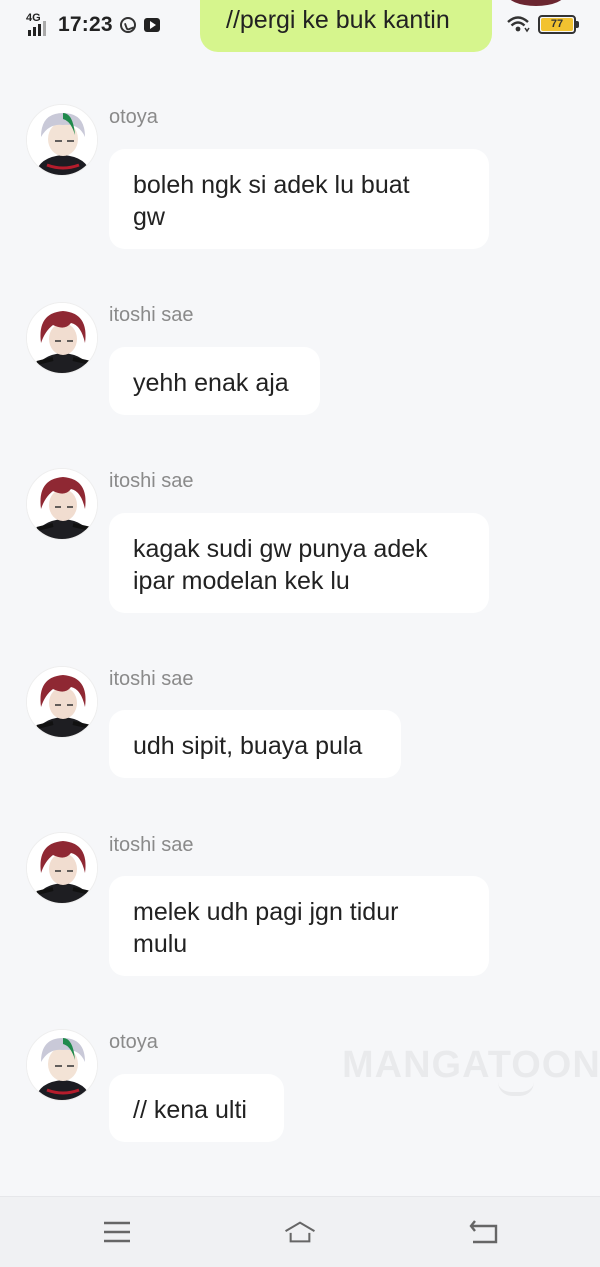 This screenshot has width=600, height=1267. Describe the element at coordinates (152, 25) in the screenshot. I see `youtube-icon` at that location.